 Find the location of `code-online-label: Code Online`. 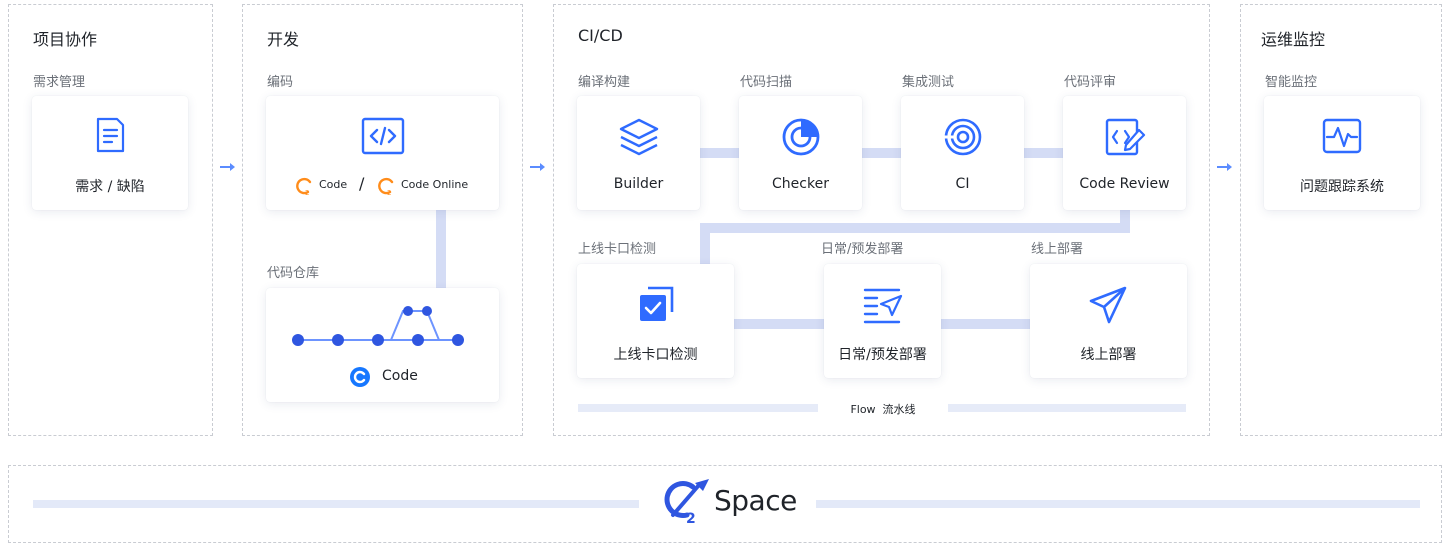

code-online-label: Code Online is located at coordinates (435, 184).